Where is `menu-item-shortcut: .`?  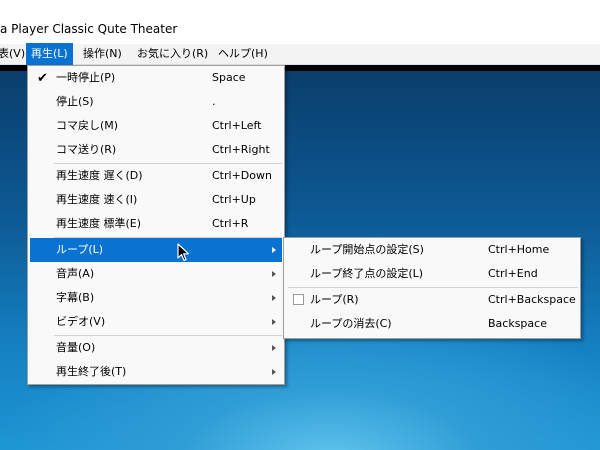 menu-item-shortcut: . is located at coordinates (214, 101).